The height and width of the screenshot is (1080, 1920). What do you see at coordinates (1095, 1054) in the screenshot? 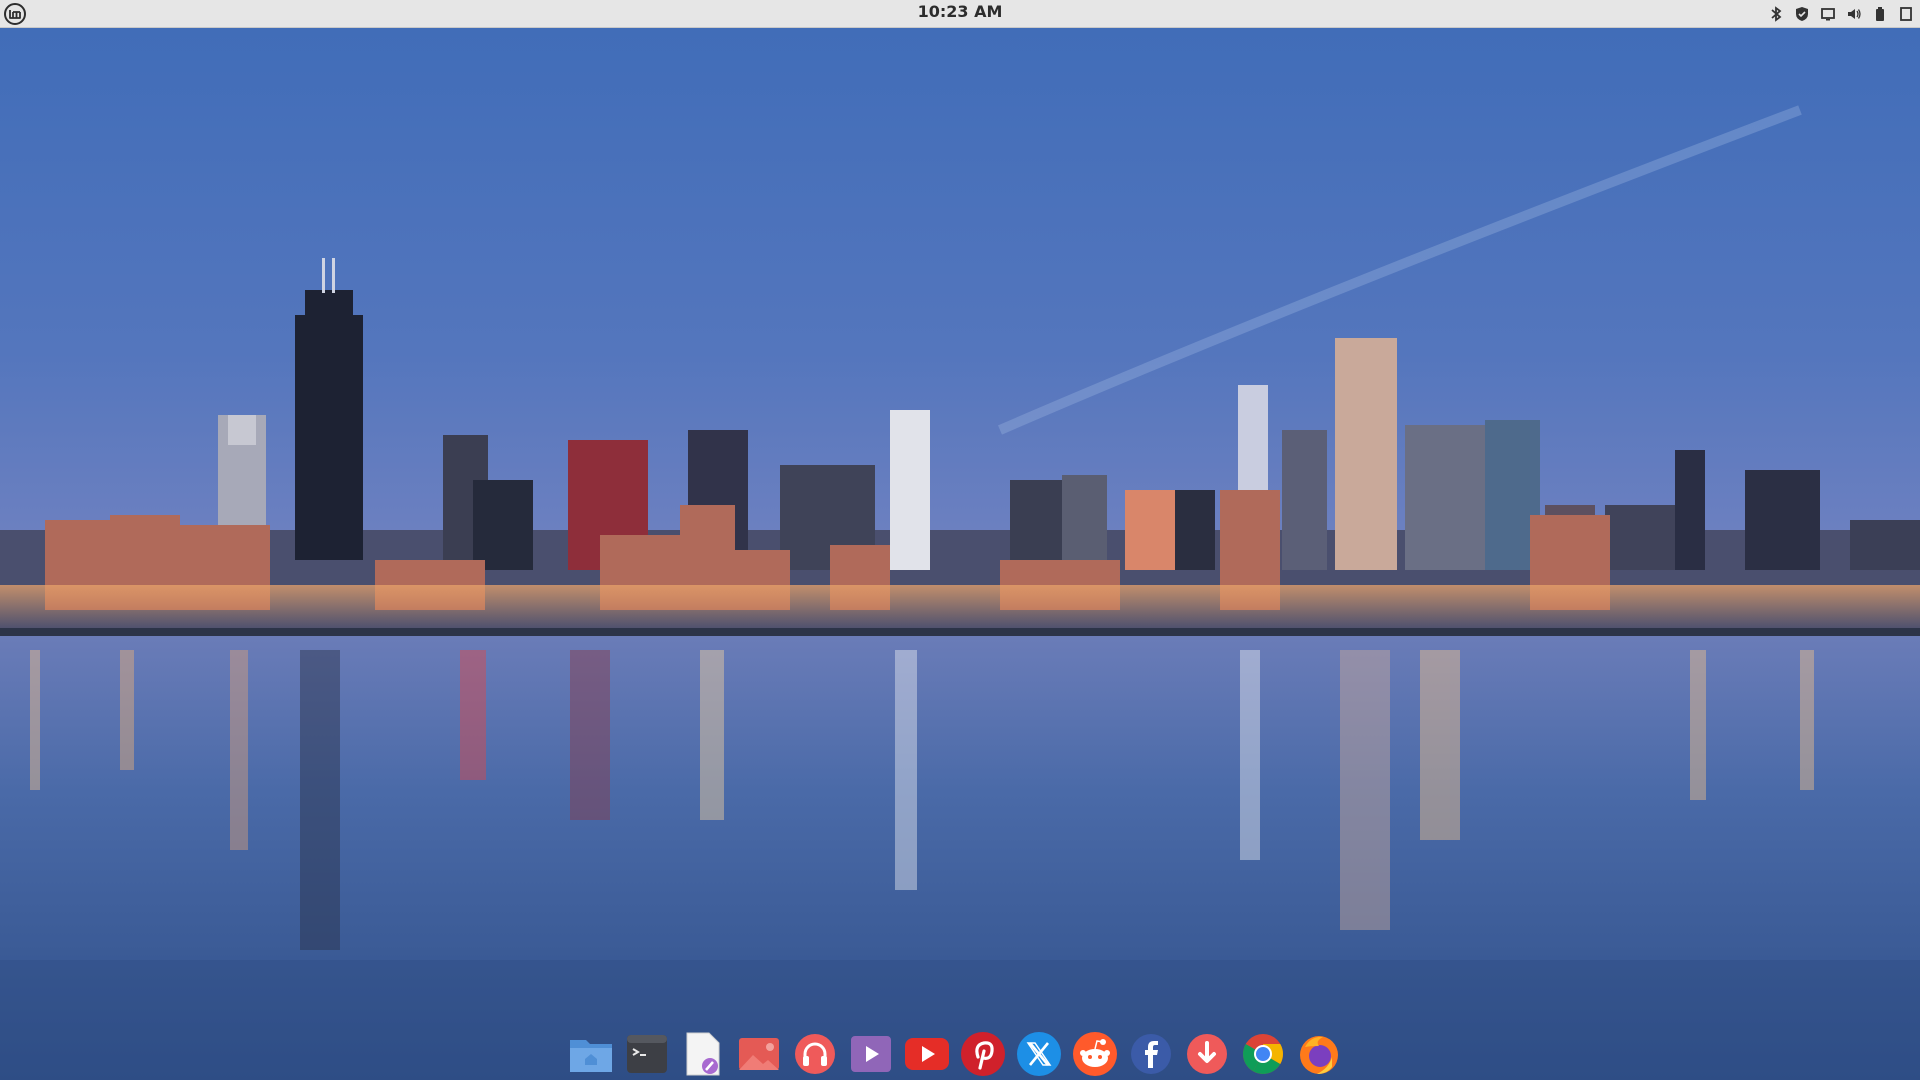
I see `reddit-icon` at bounding box center [1095, 1054].